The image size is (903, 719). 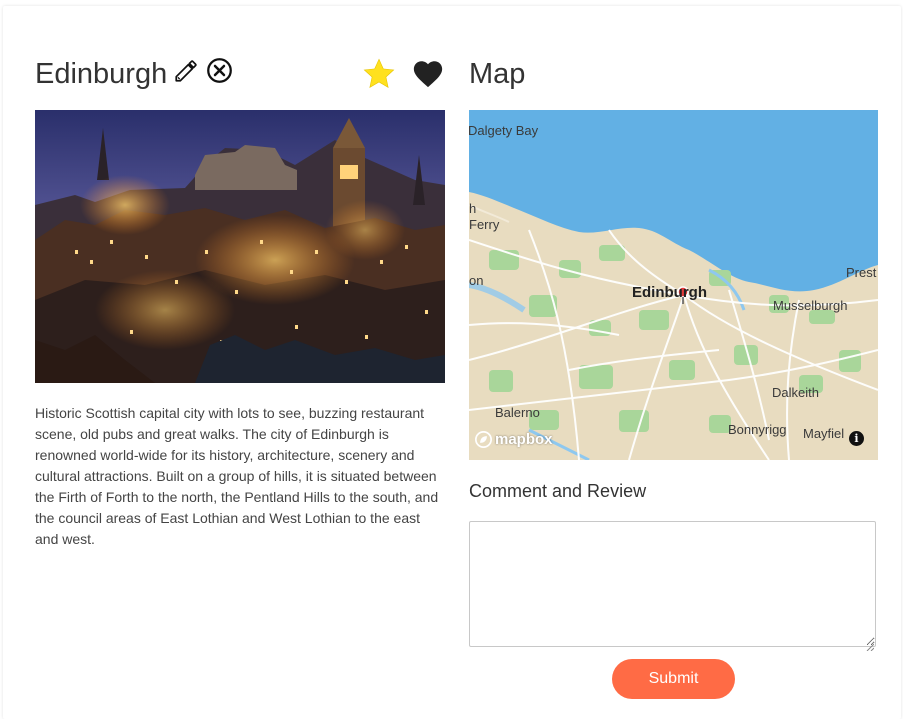 What do you see at coordinates (517, 412) in the screenshot?
I see `map-label: Balerno` at bounding box center [517, 412].